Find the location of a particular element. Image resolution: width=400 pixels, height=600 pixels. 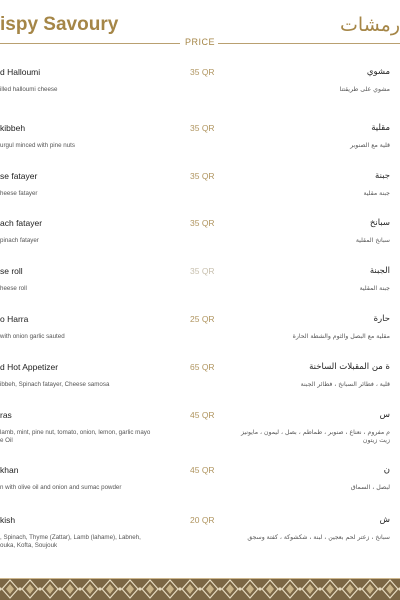

header-rule-right is located at coordinates (309, 43).